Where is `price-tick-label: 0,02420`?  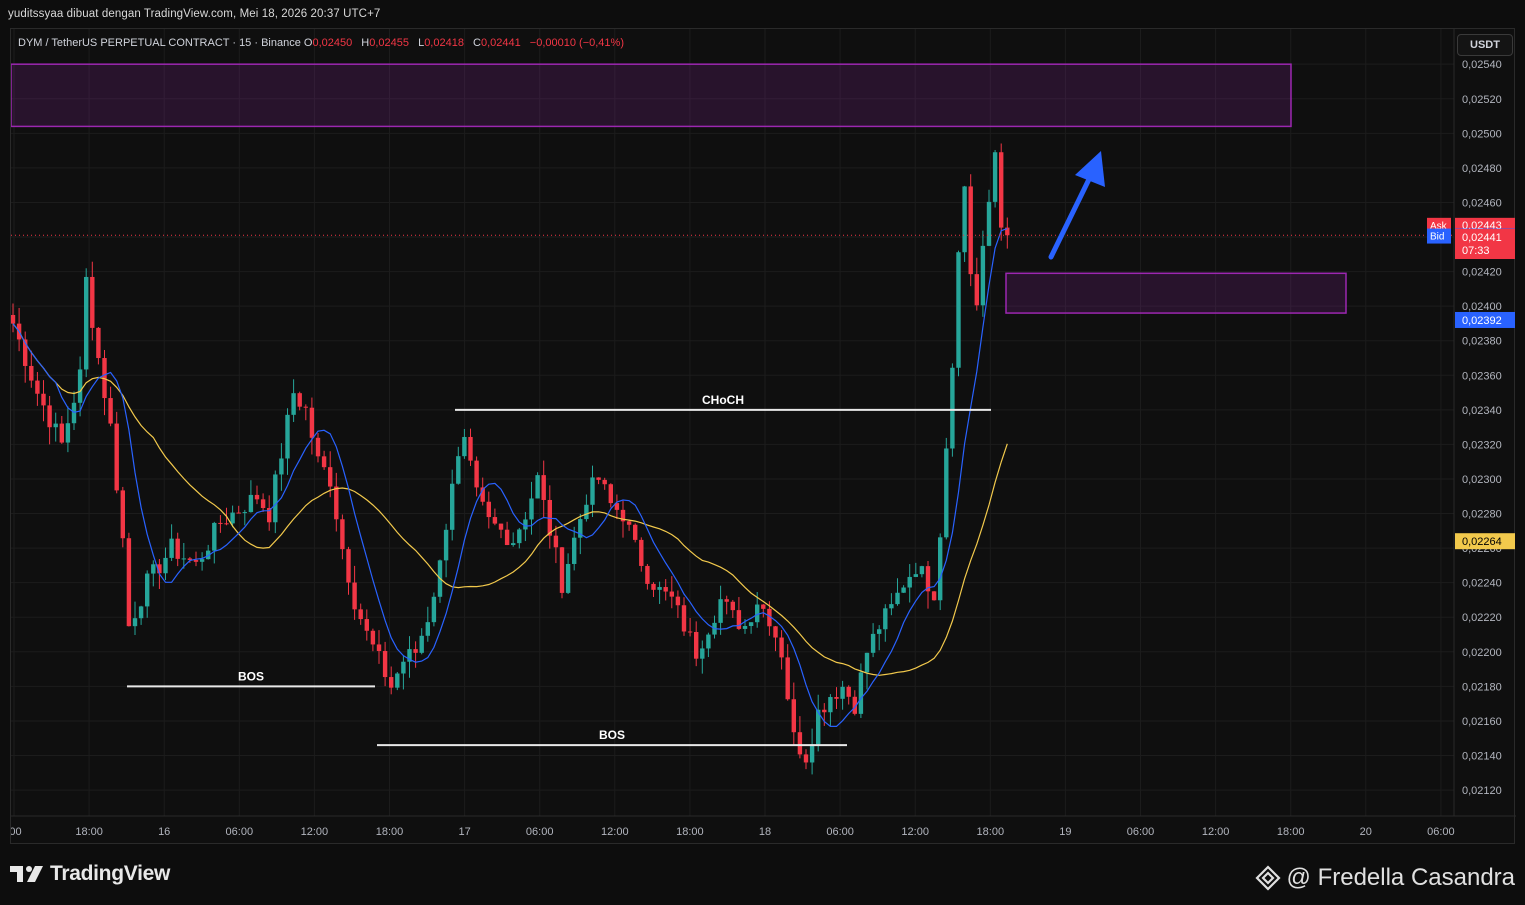
price-tick-label: 0,02420 is located at coordinates (1482, 273).